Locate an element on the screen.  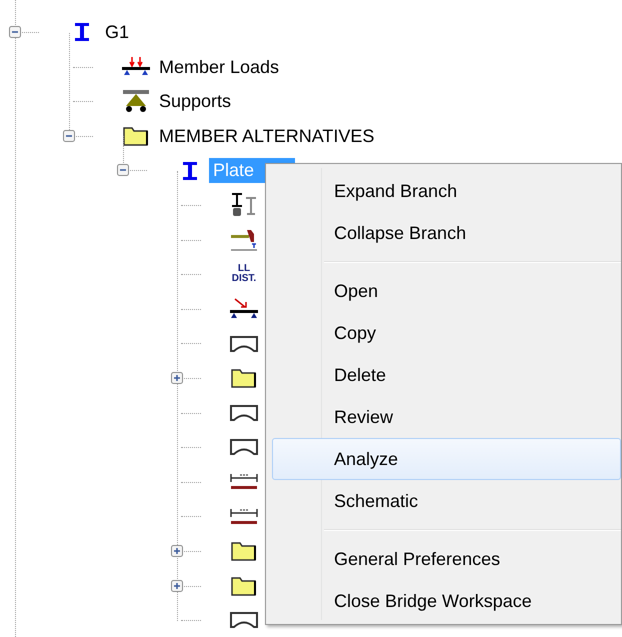
tree-item: Member Loads is located at coordinates (219, 67).